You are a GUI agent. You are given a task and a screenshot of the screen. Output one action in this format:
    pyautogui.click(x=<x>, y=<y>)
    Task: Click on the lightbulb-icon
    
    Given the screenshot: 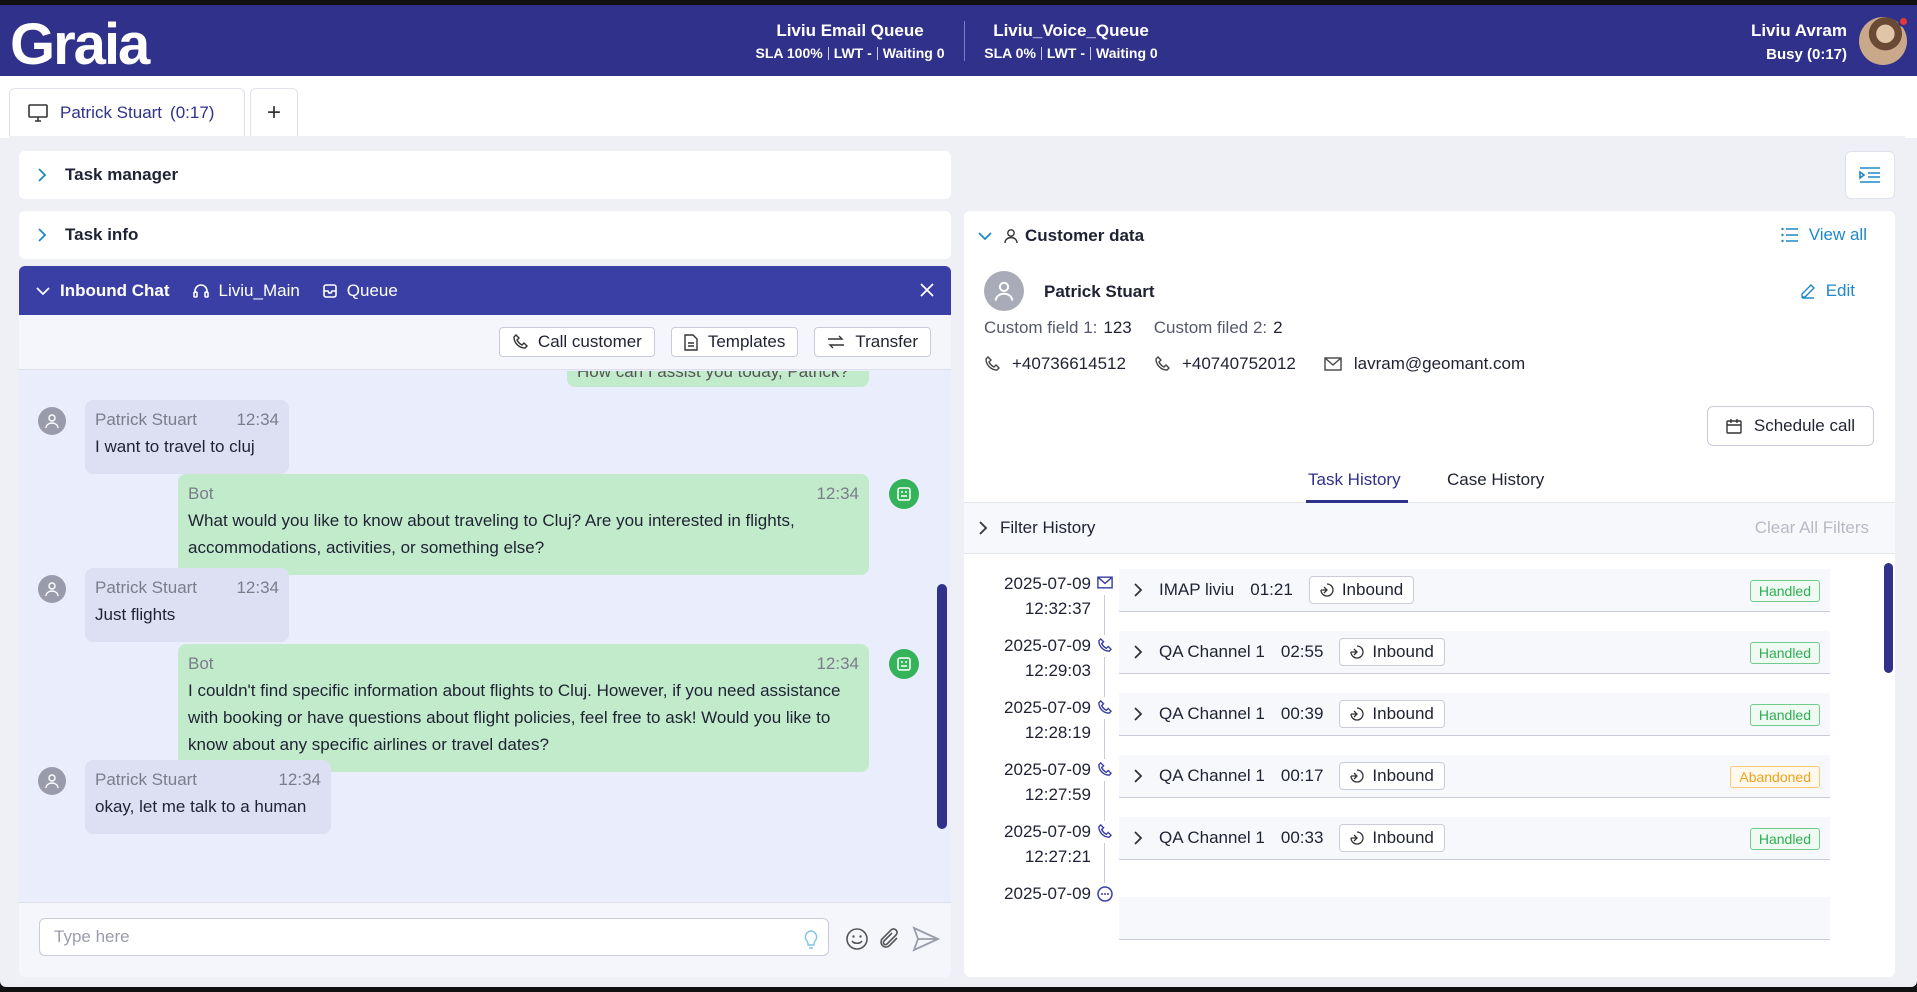 What is the action you would take?
    pyautogui.click(x=811, y=940)
    